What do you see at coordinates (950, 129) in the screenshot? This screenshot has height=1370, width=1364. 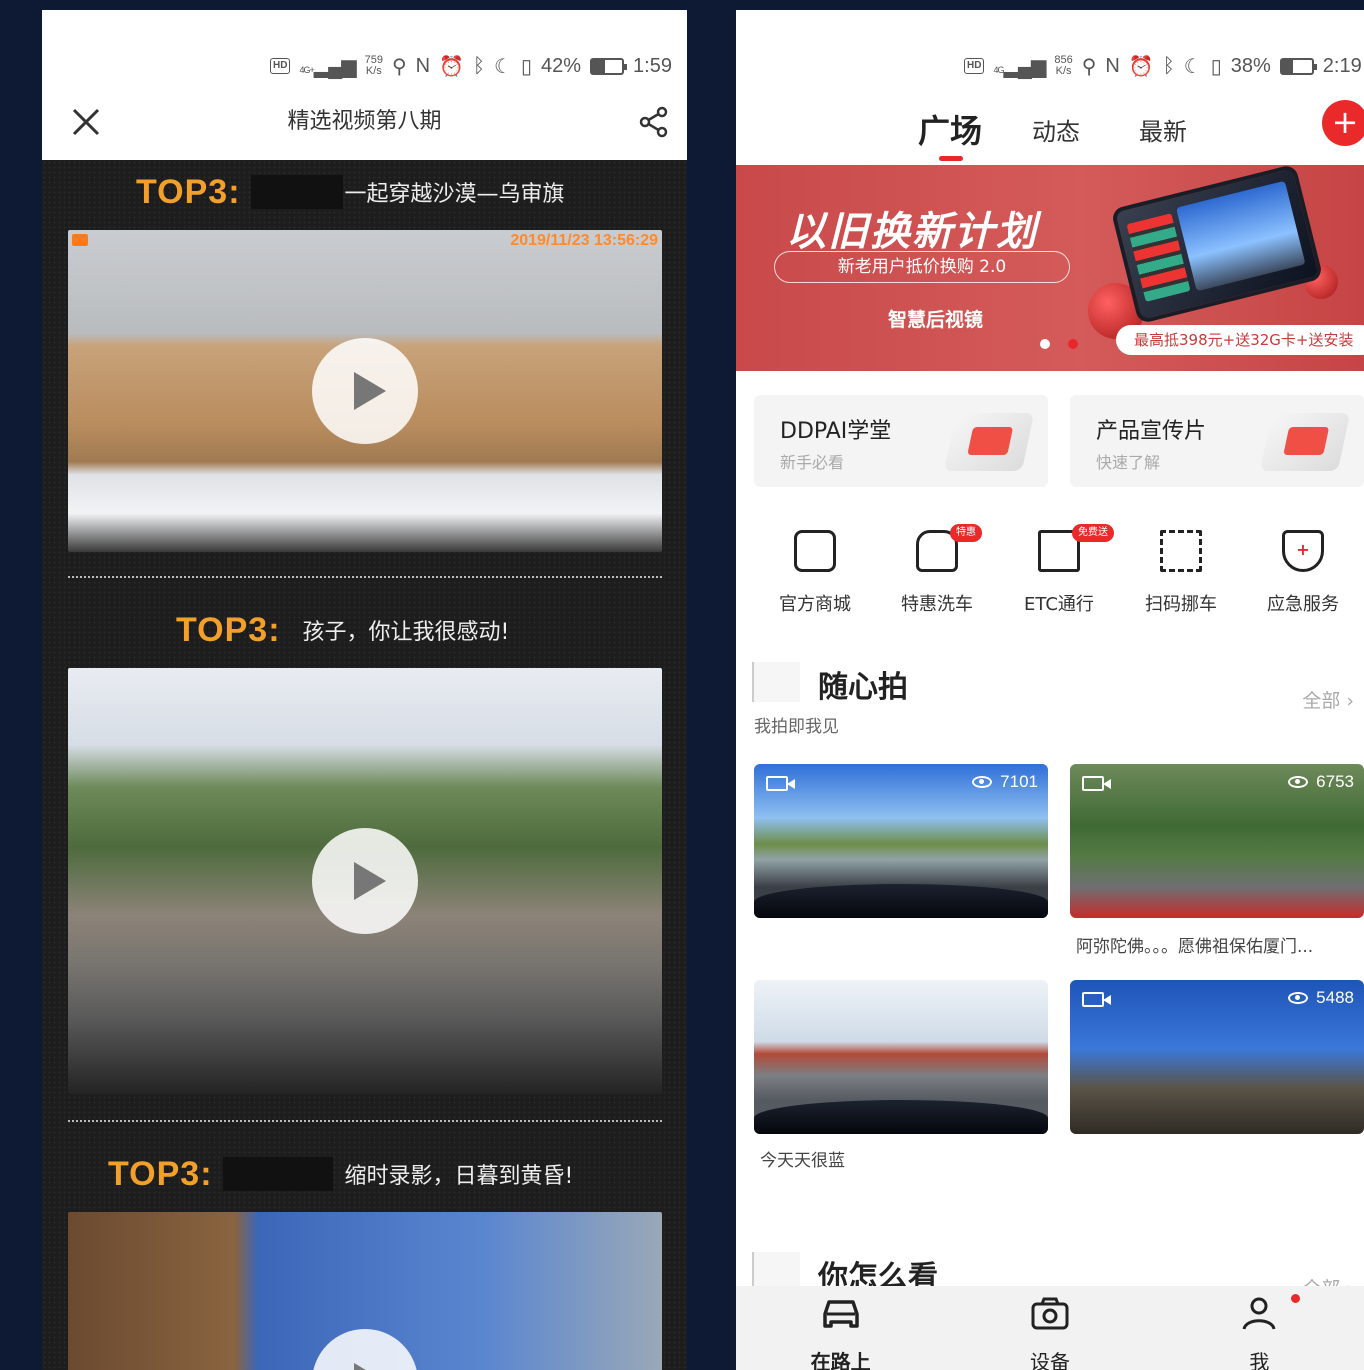 I see `tab-square: 广场` at bounding box center [950, 129].